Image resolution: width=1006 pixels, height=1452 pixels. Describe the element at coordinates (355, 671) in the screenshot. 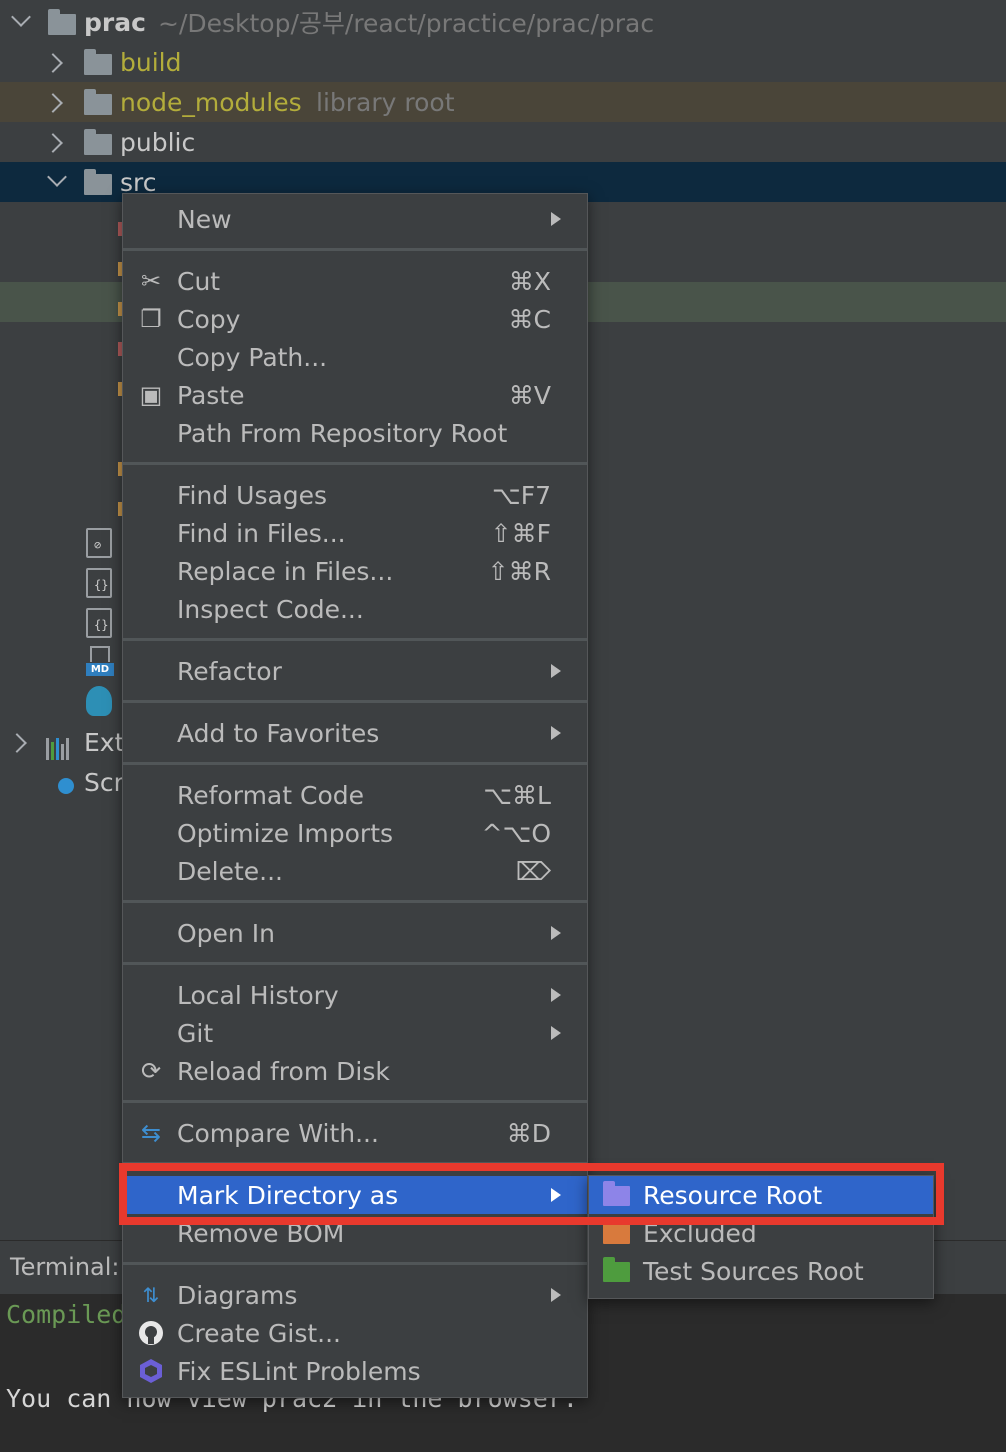

I see `menu-item-refactor: Refactor` at that location.